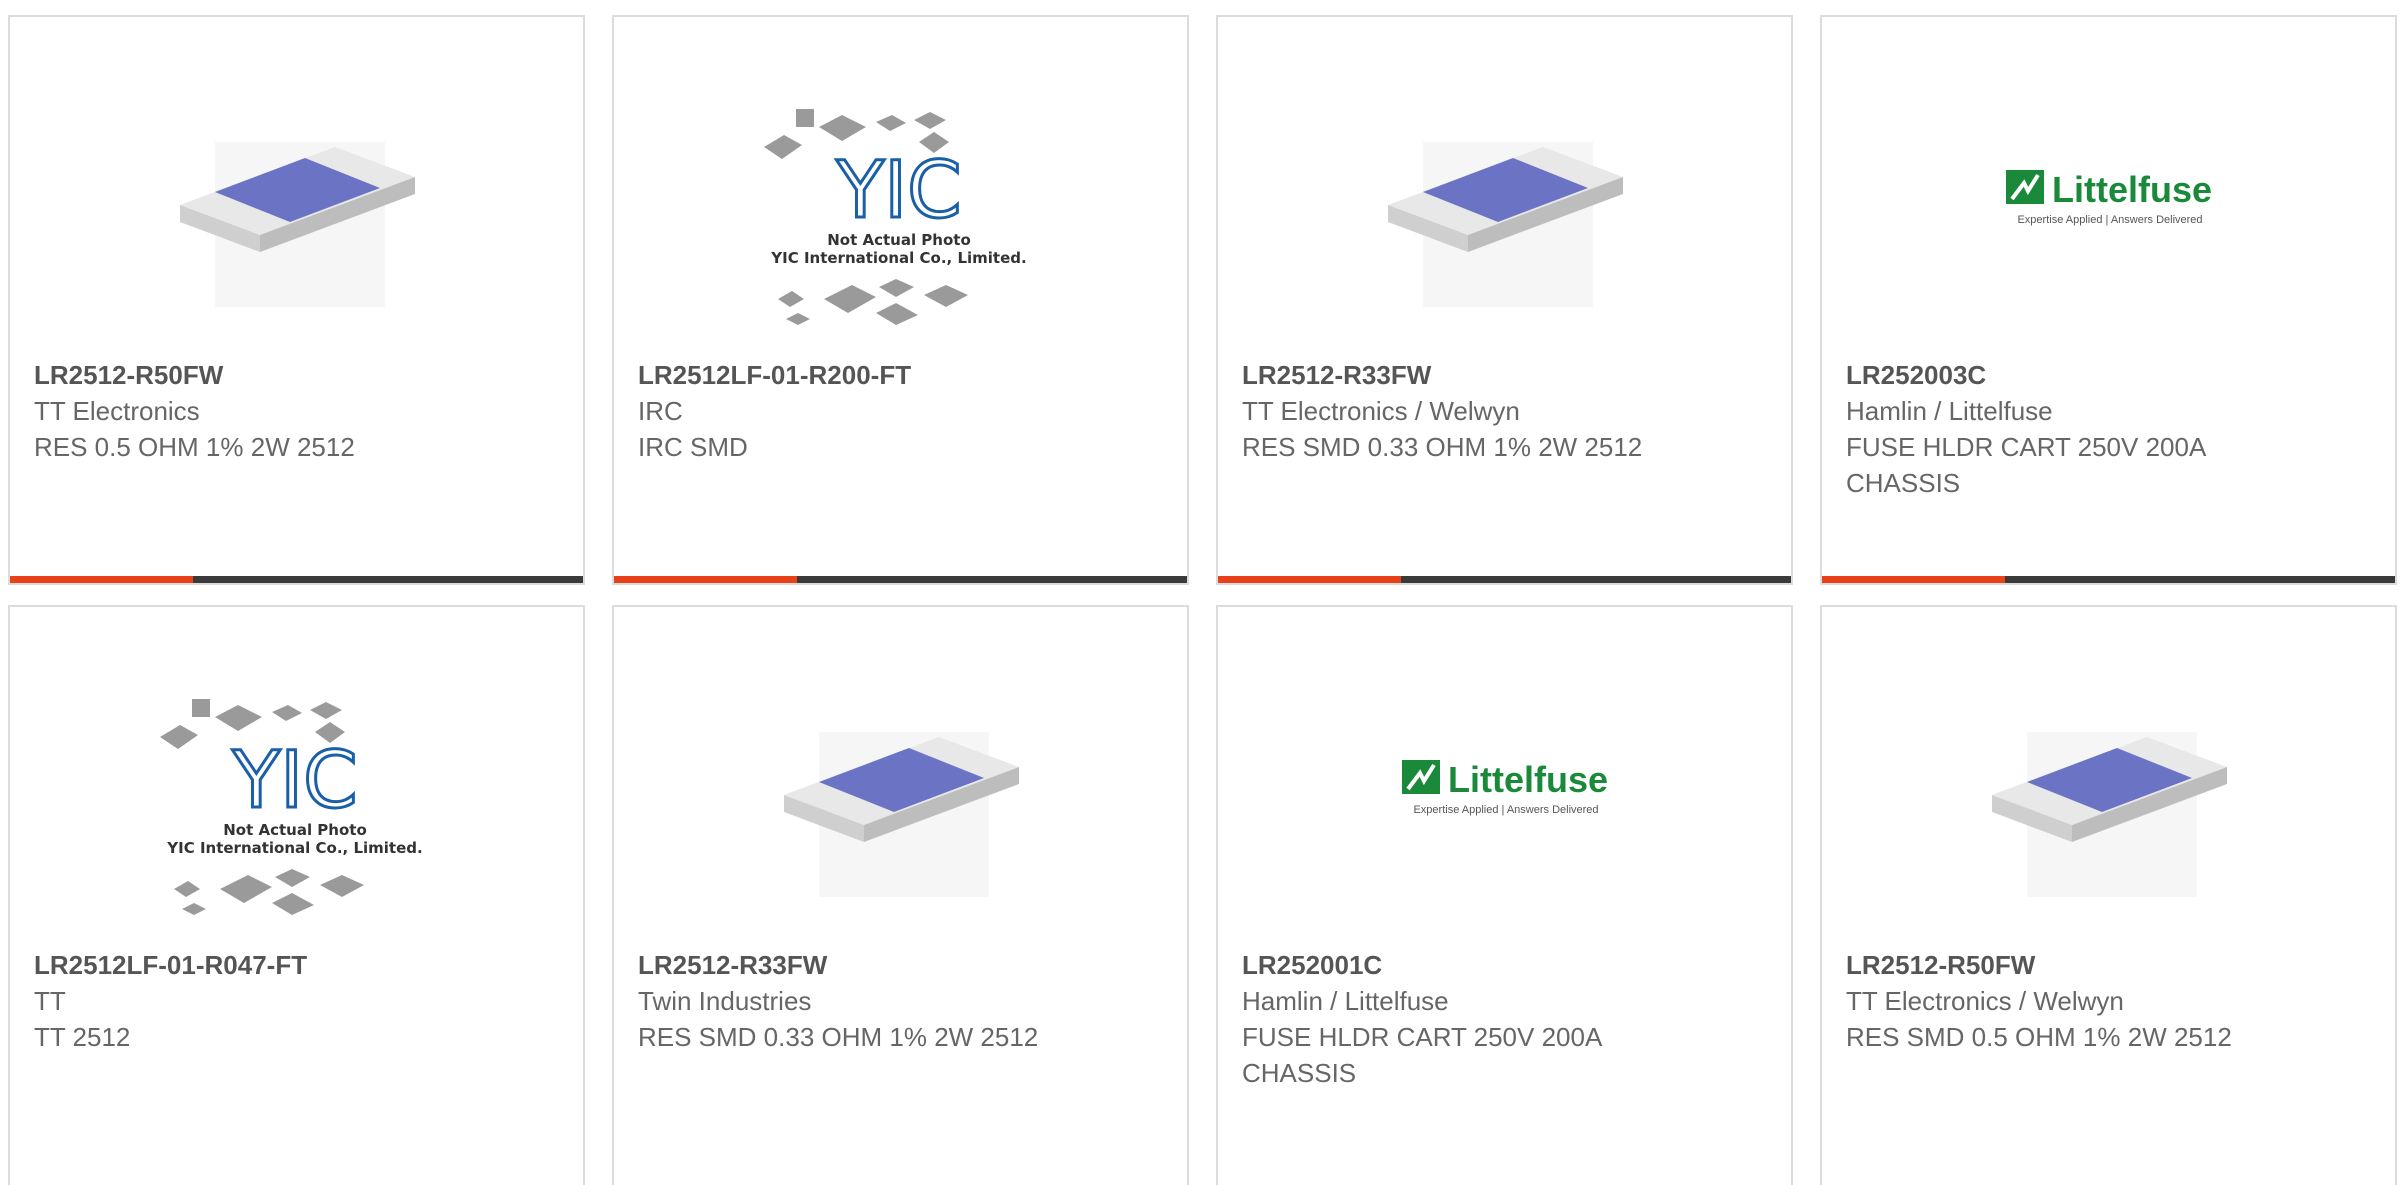 The image size is (2400, 1185). I want to click on part-number: LR2512LF-01-R047-FT, so click(296, 965).